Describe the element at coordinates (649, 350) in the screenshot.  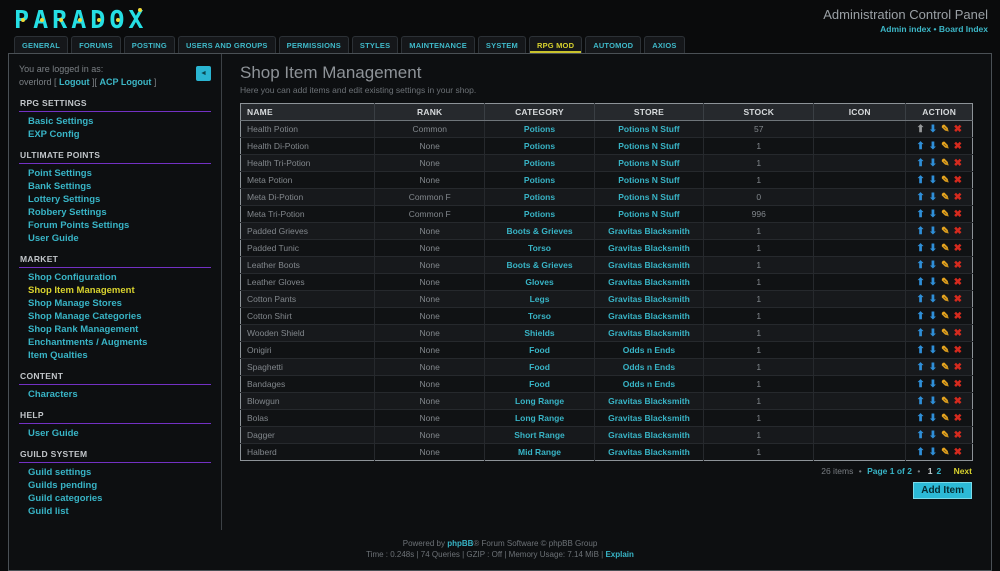
I see `store-link: Odds n Ends` at that location.